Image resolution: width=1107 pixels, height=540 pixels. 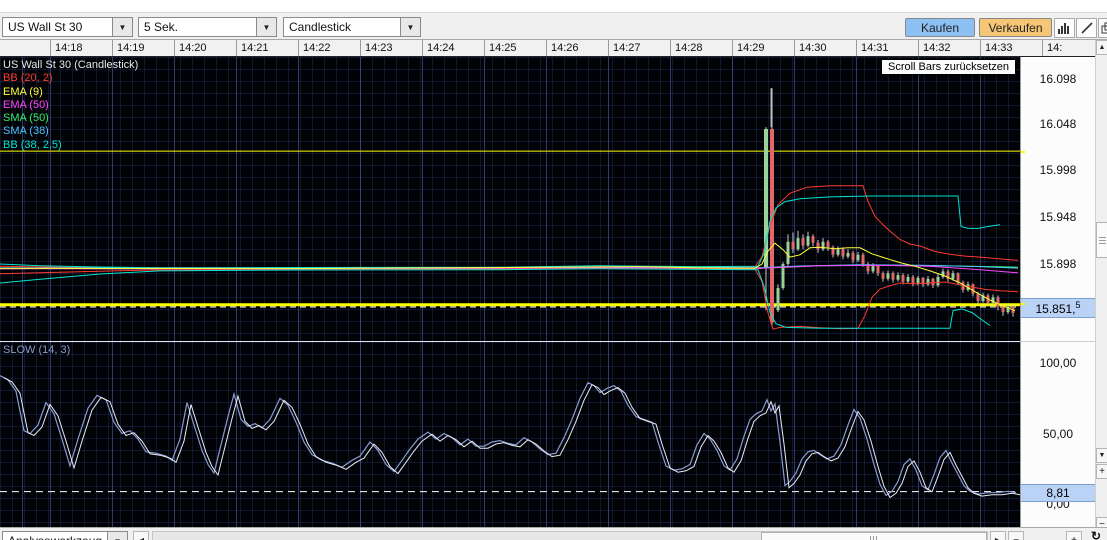 I want to click on legend-item: US Wall St 30 (Candlestick), so click(x=71, y=65).